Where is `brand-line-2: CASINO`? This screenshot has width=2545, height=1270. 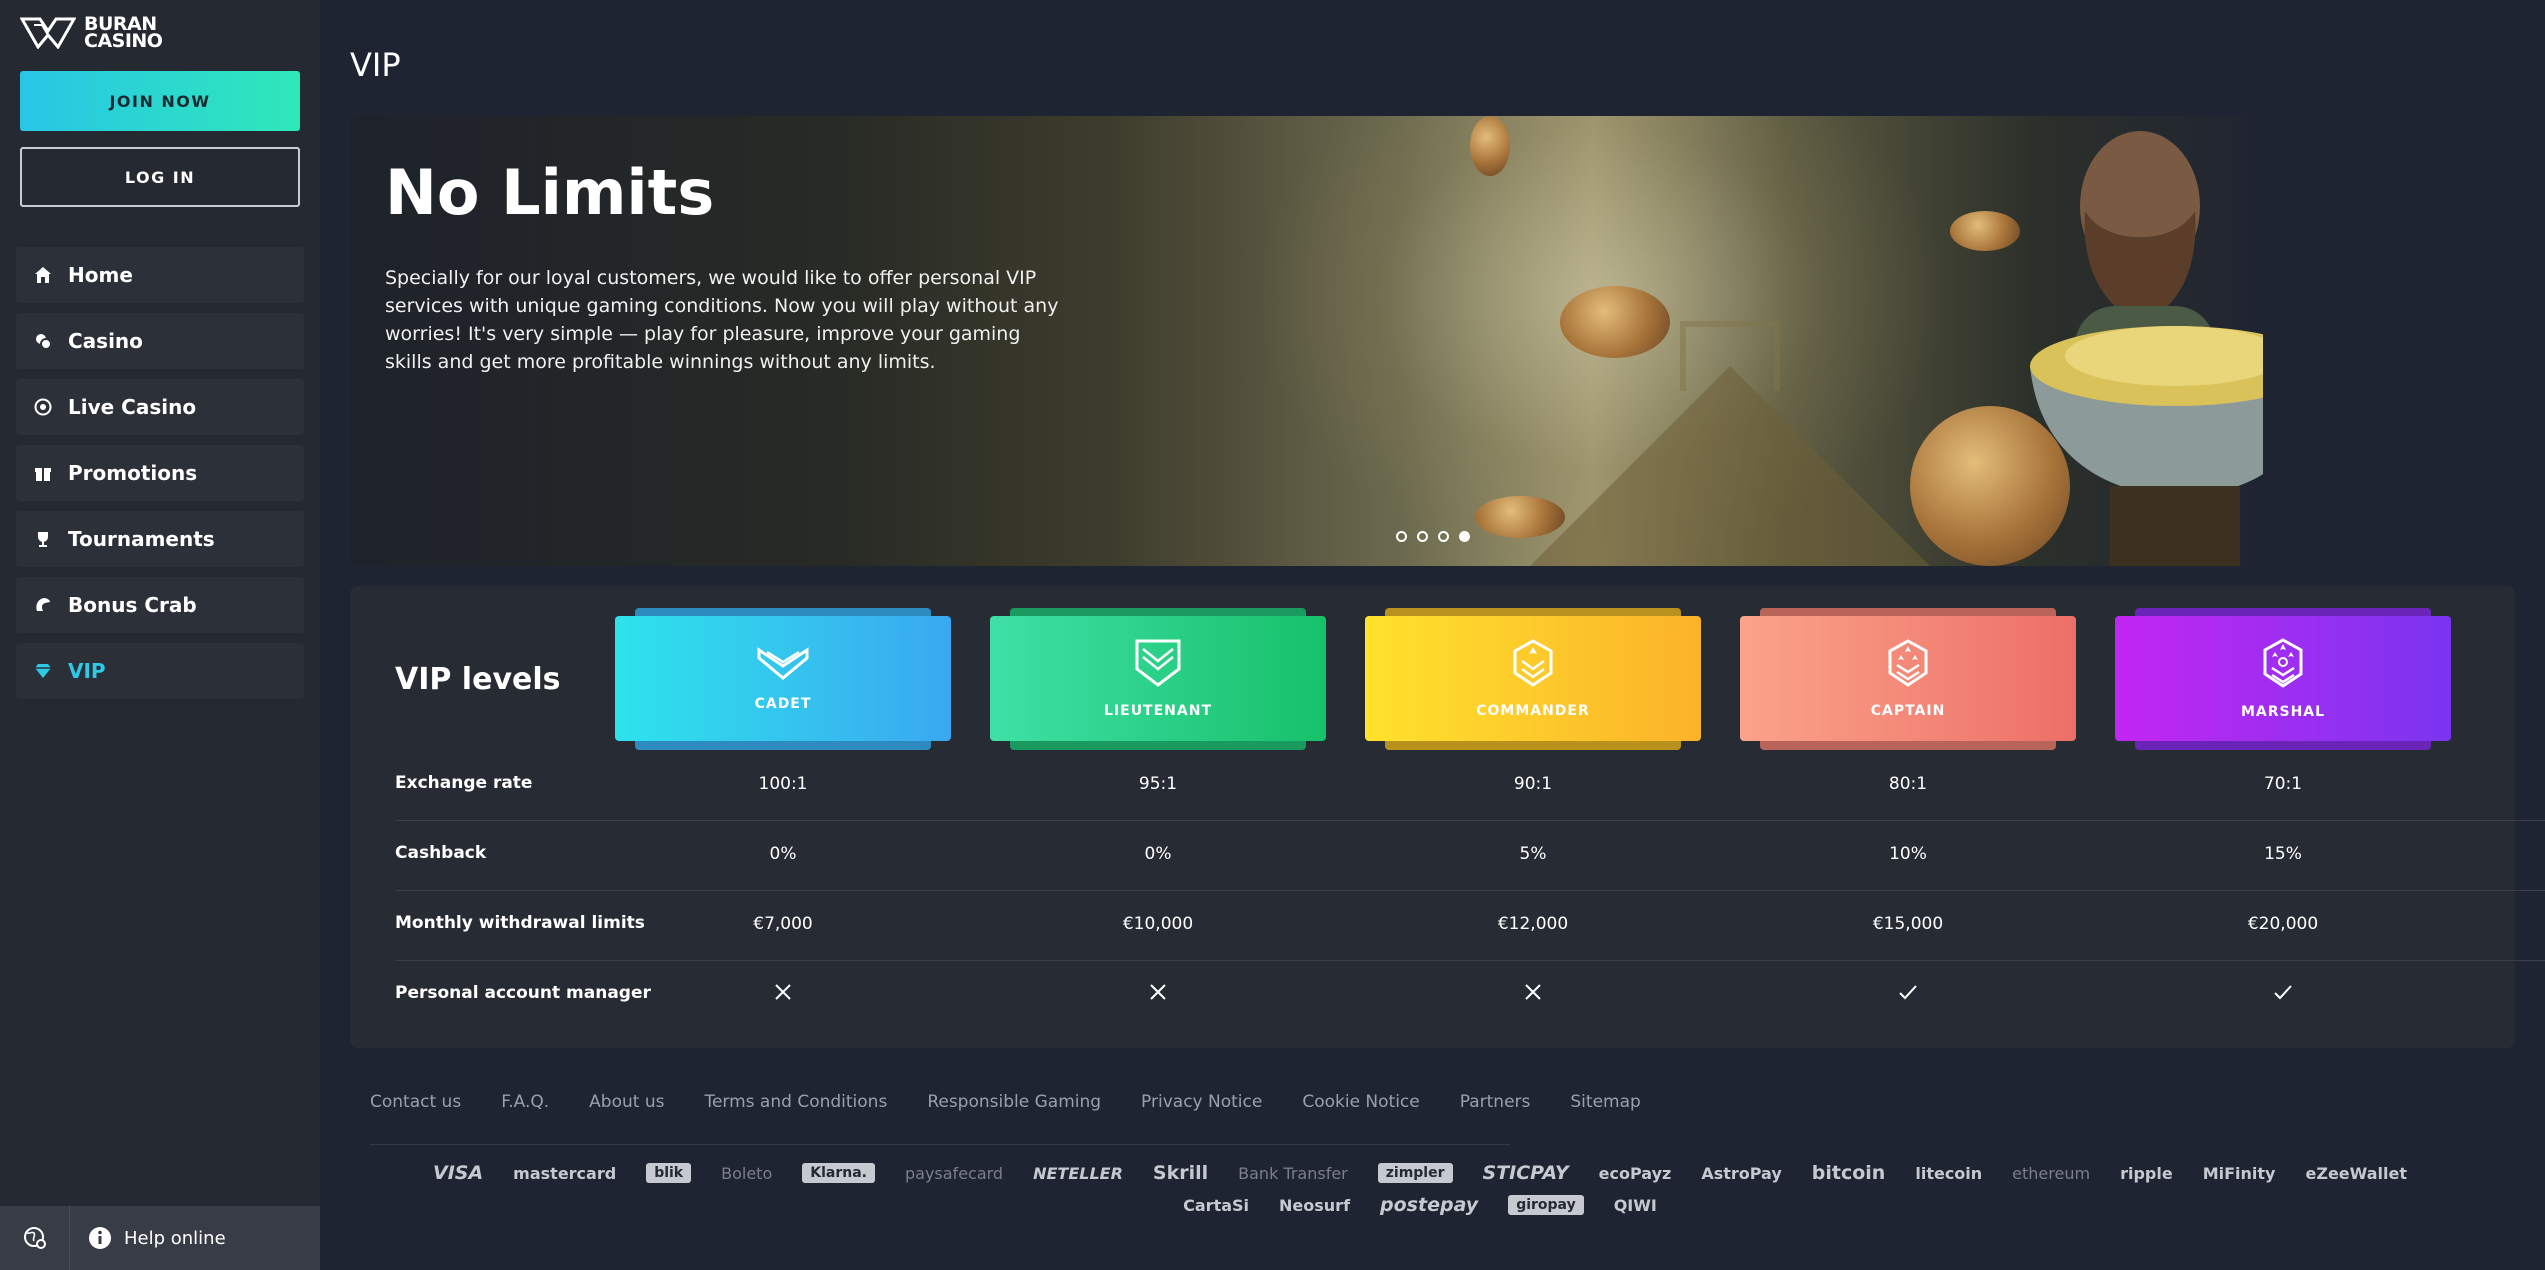 brand-line-2: CASINO is located at coordinates (123, 41).